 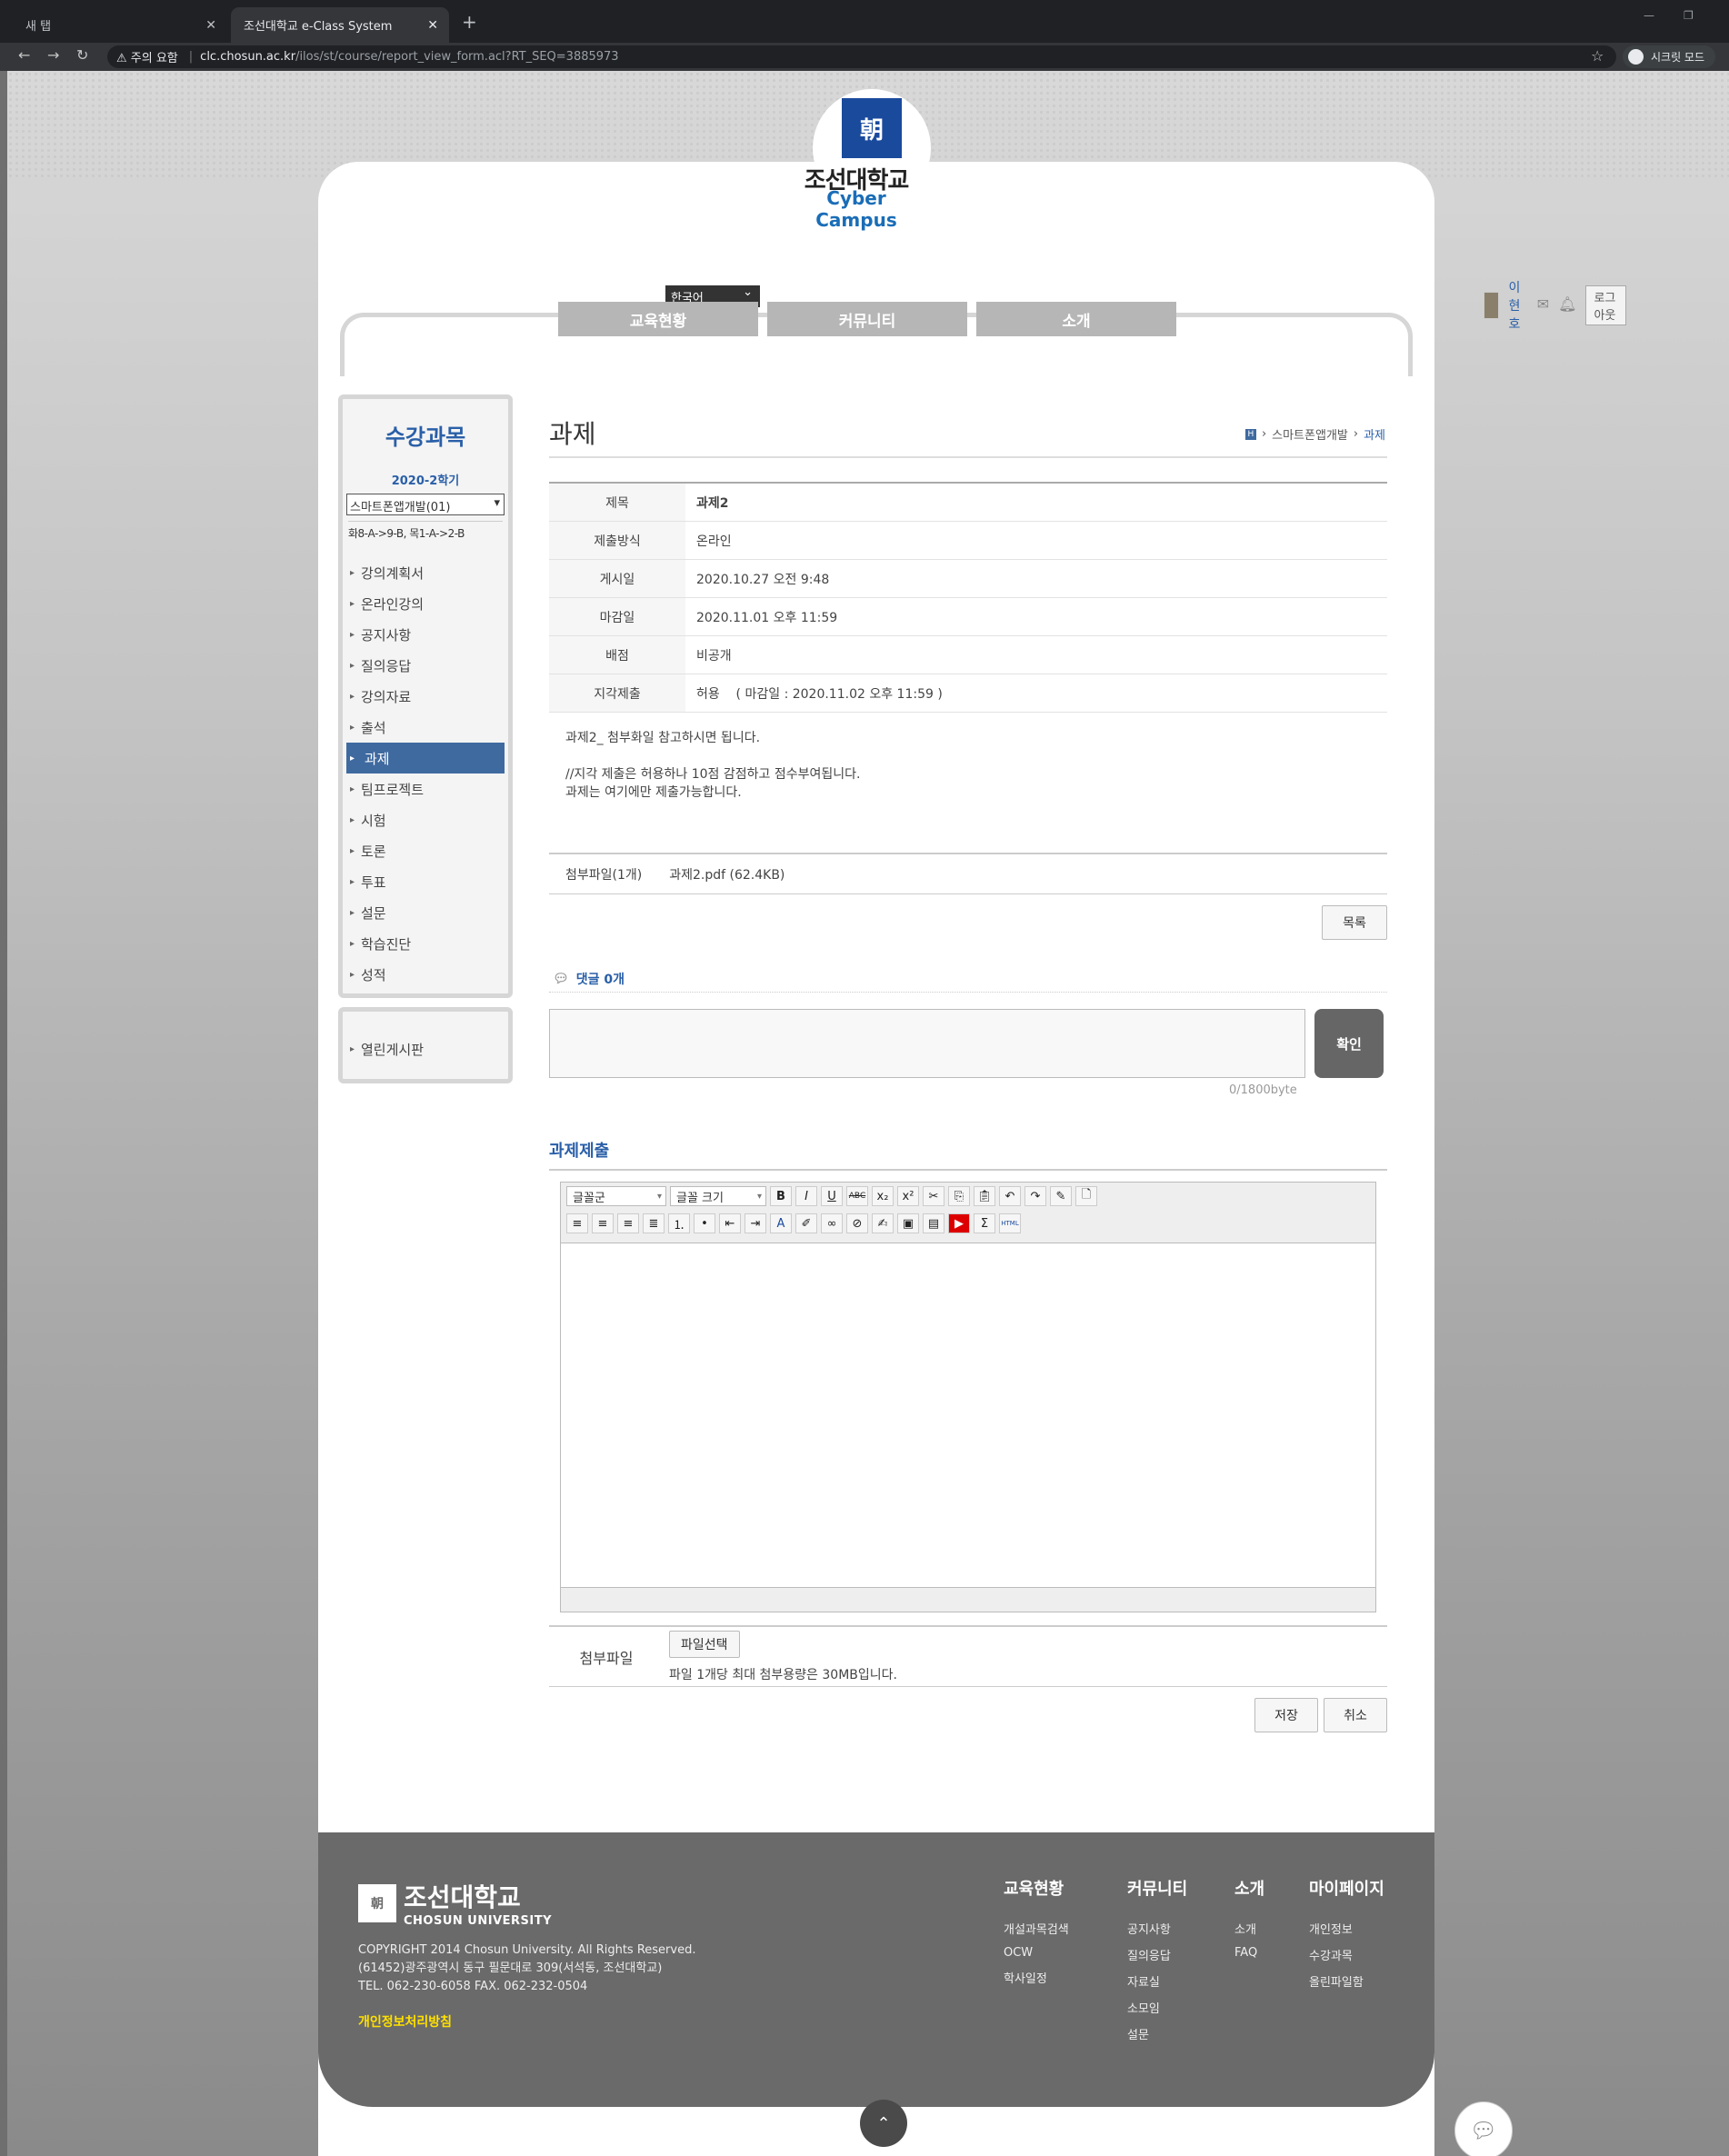 What do you see at coordinates (425, 789) in the screenshot?
I see `sidebar-item-team-project: 팀프로젝트` at bounding box center [425, 789].